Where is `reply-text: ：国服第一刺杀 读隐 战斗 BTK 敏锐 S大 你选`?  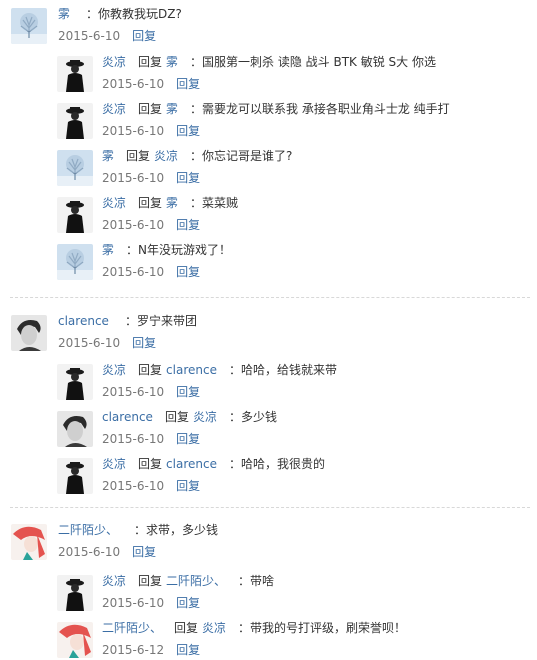
reply-text: ：国服第一刺杀 读隐 战斗 BTK 敏锐 S大 你选 is located at coordinates (313, 62).